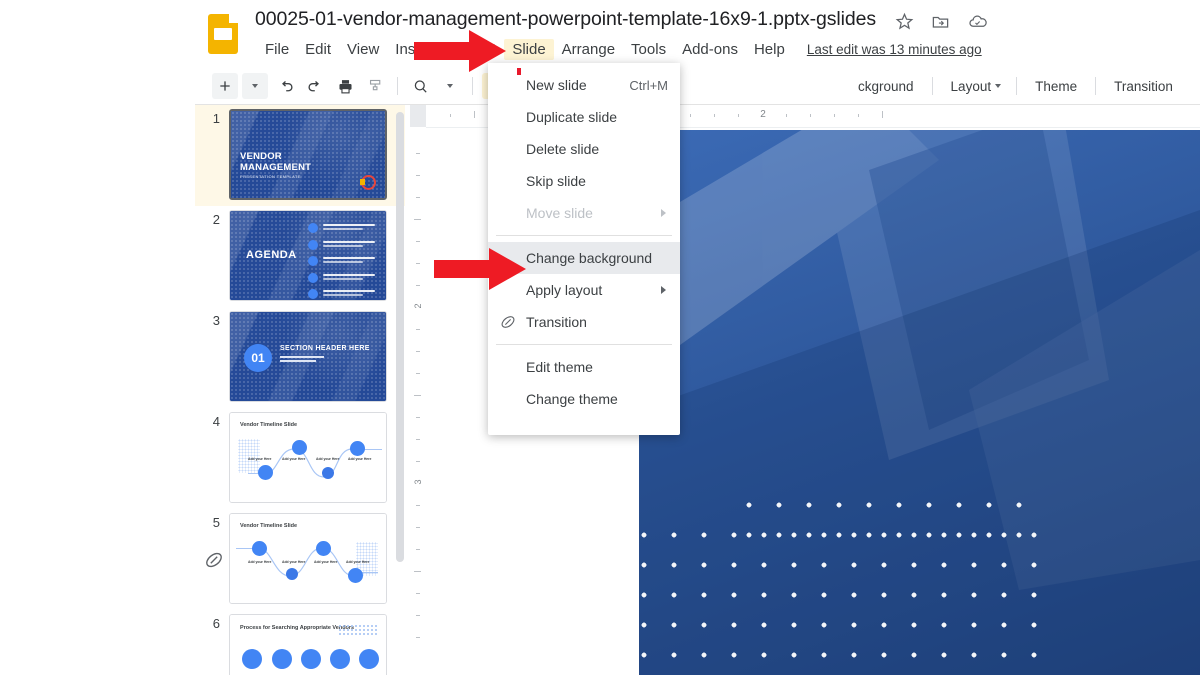 The image size is (1200, 675). I want to click on slide-thumbnail: AGENDA, so click(308, 255).